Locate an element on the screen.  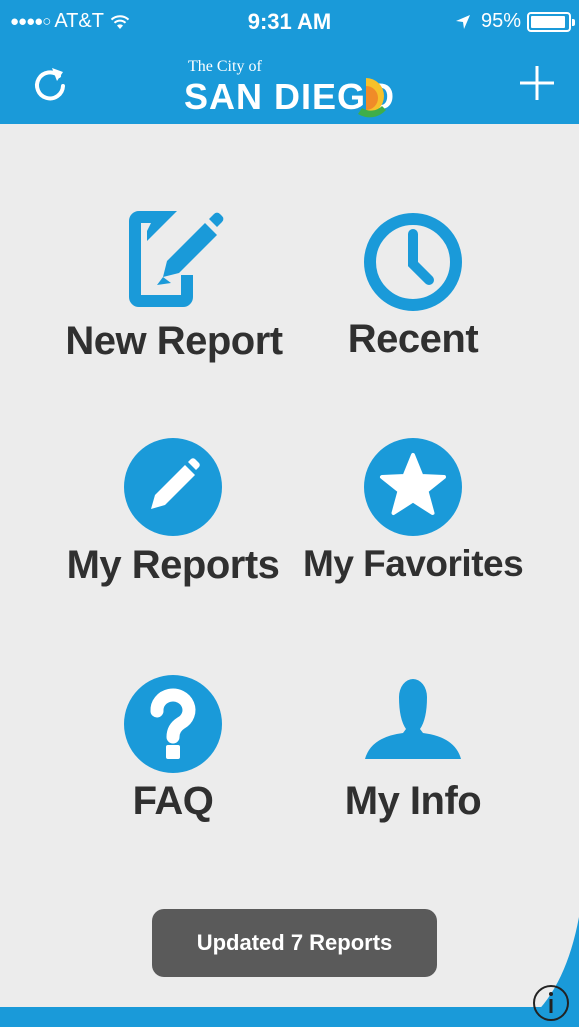
clock-icon is located at coordinates (413, 262).